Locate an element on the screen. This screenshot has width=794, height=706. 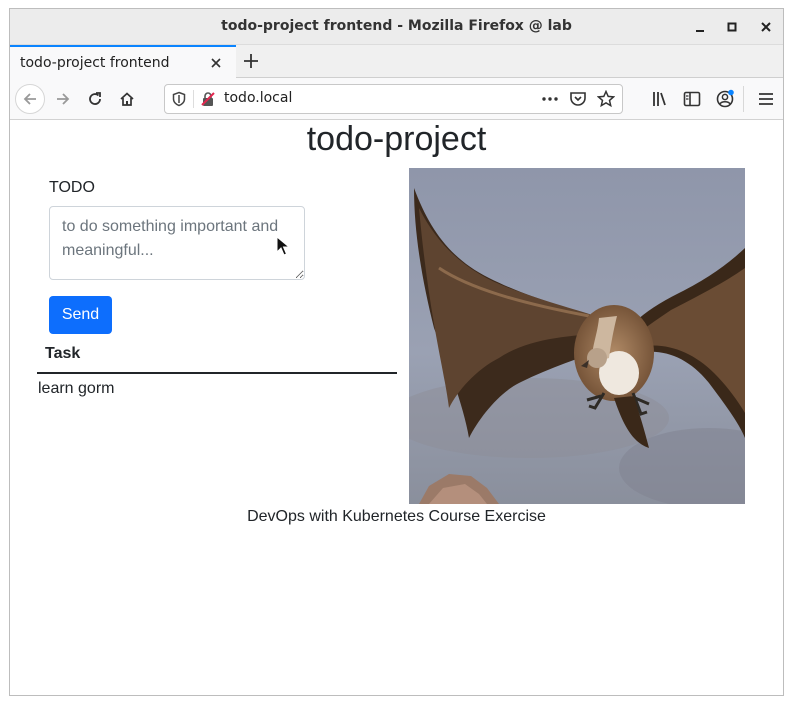
navigation-bar: todo.local is located at coordinates (396, 99).